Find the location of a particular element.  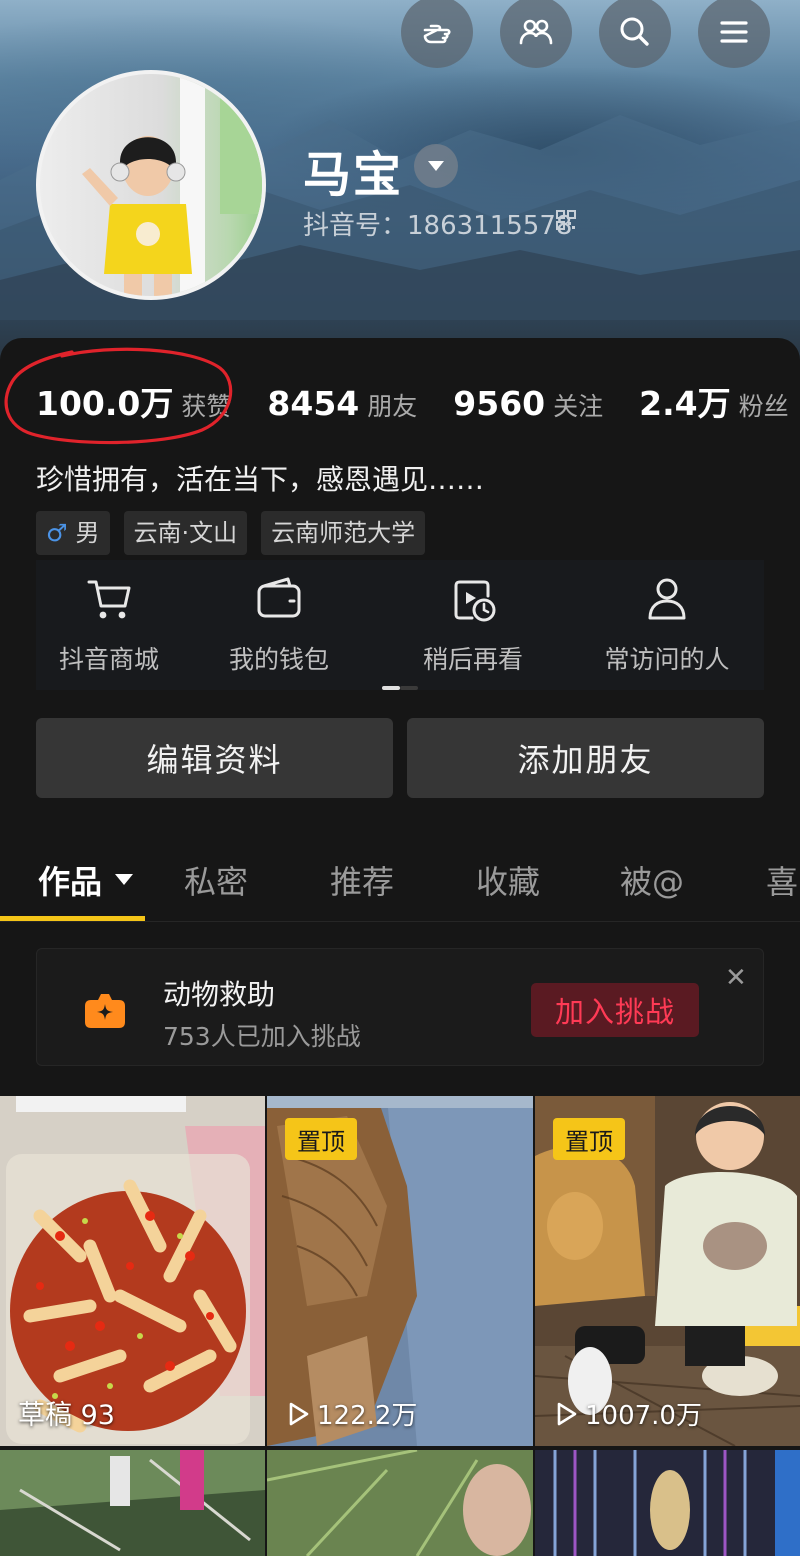

edit-profile-button: 编辑资料 is located at coordinates (214, 758).